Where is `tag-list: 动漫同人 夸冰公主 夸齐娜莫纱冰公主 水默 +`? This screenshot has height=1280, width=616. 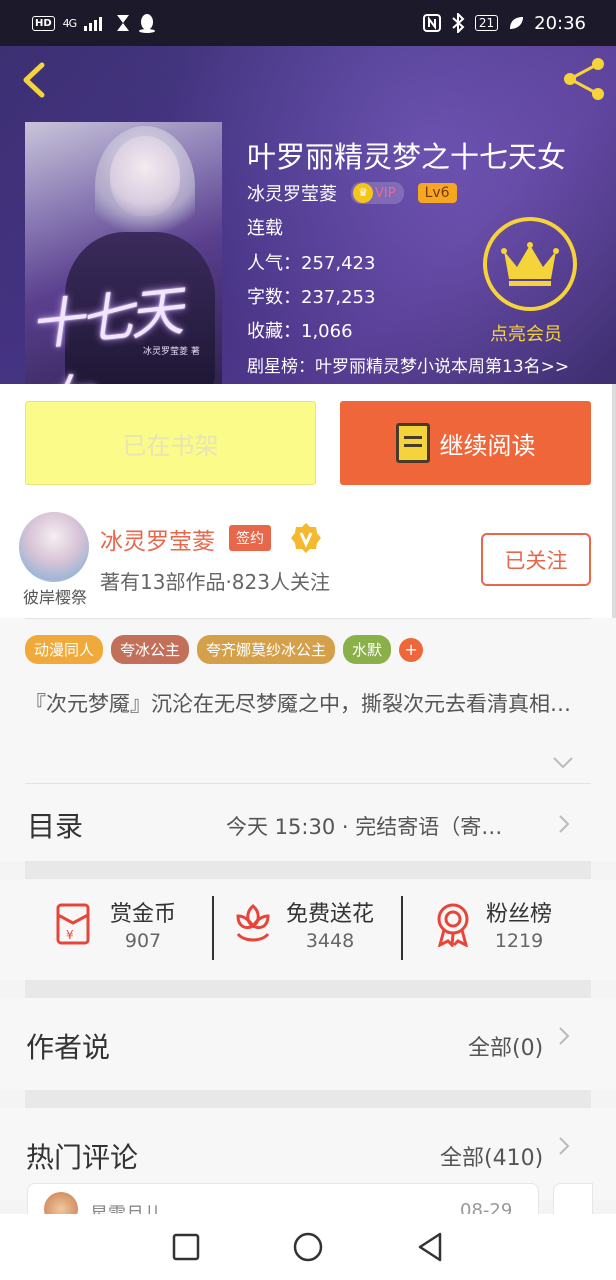
tag-list: 动漫同人 夸冰公主 夸齐娜莫纱冰公主 水默 + is located at coordinates (224, 649).